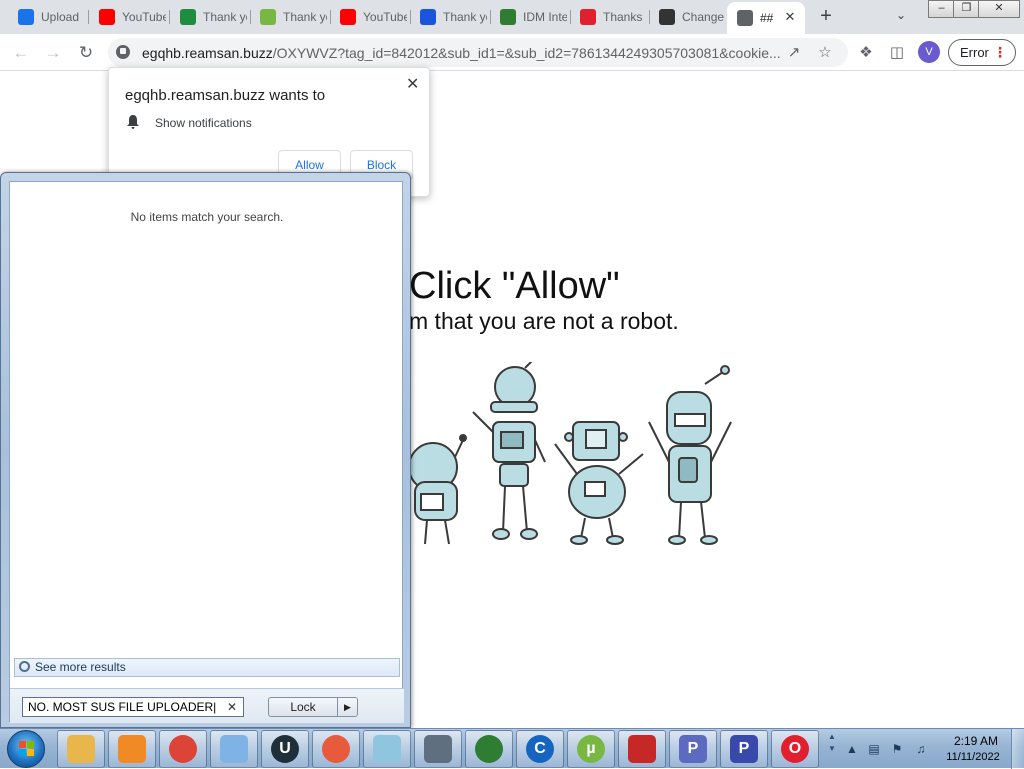  Describe the element at coordinates (412, 84) in the screenshot. I see `close-icon: ✕` at that location.